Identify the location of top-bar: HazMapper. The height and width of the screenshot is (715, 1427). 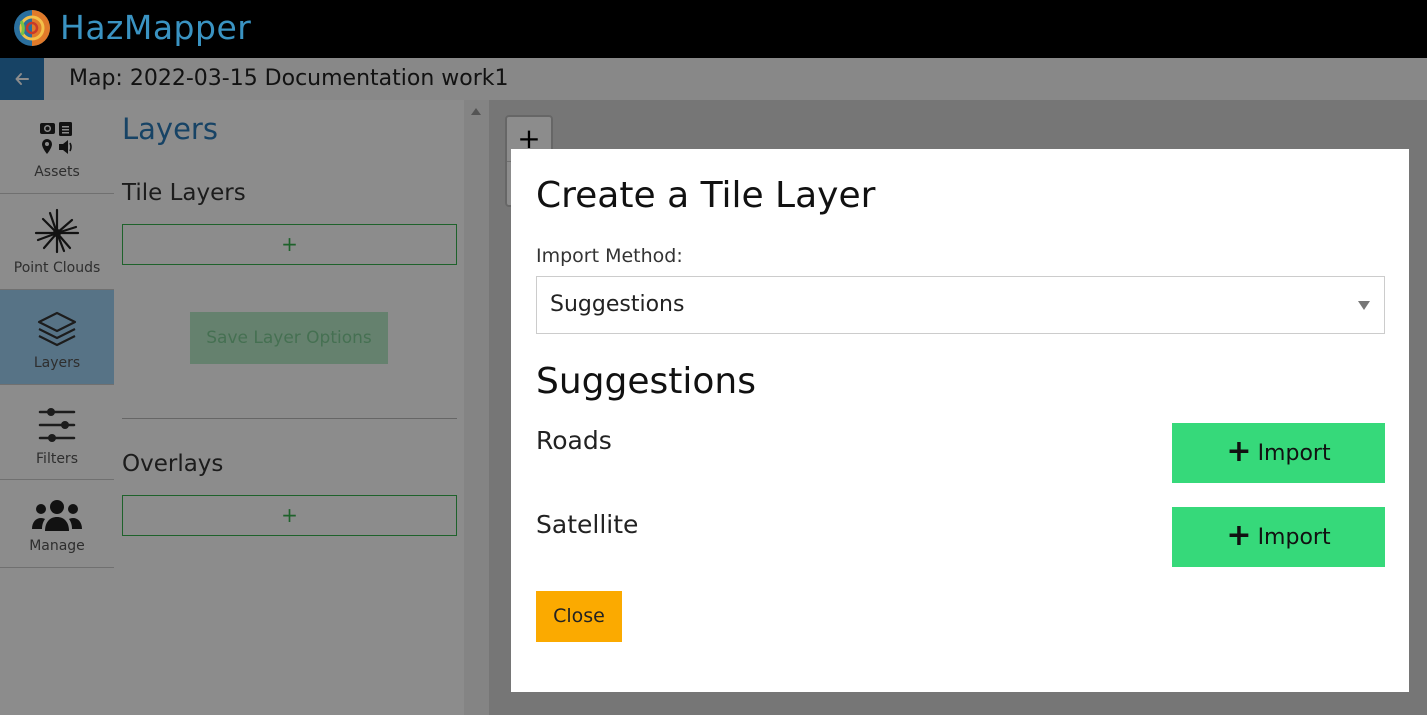
(713, 29).